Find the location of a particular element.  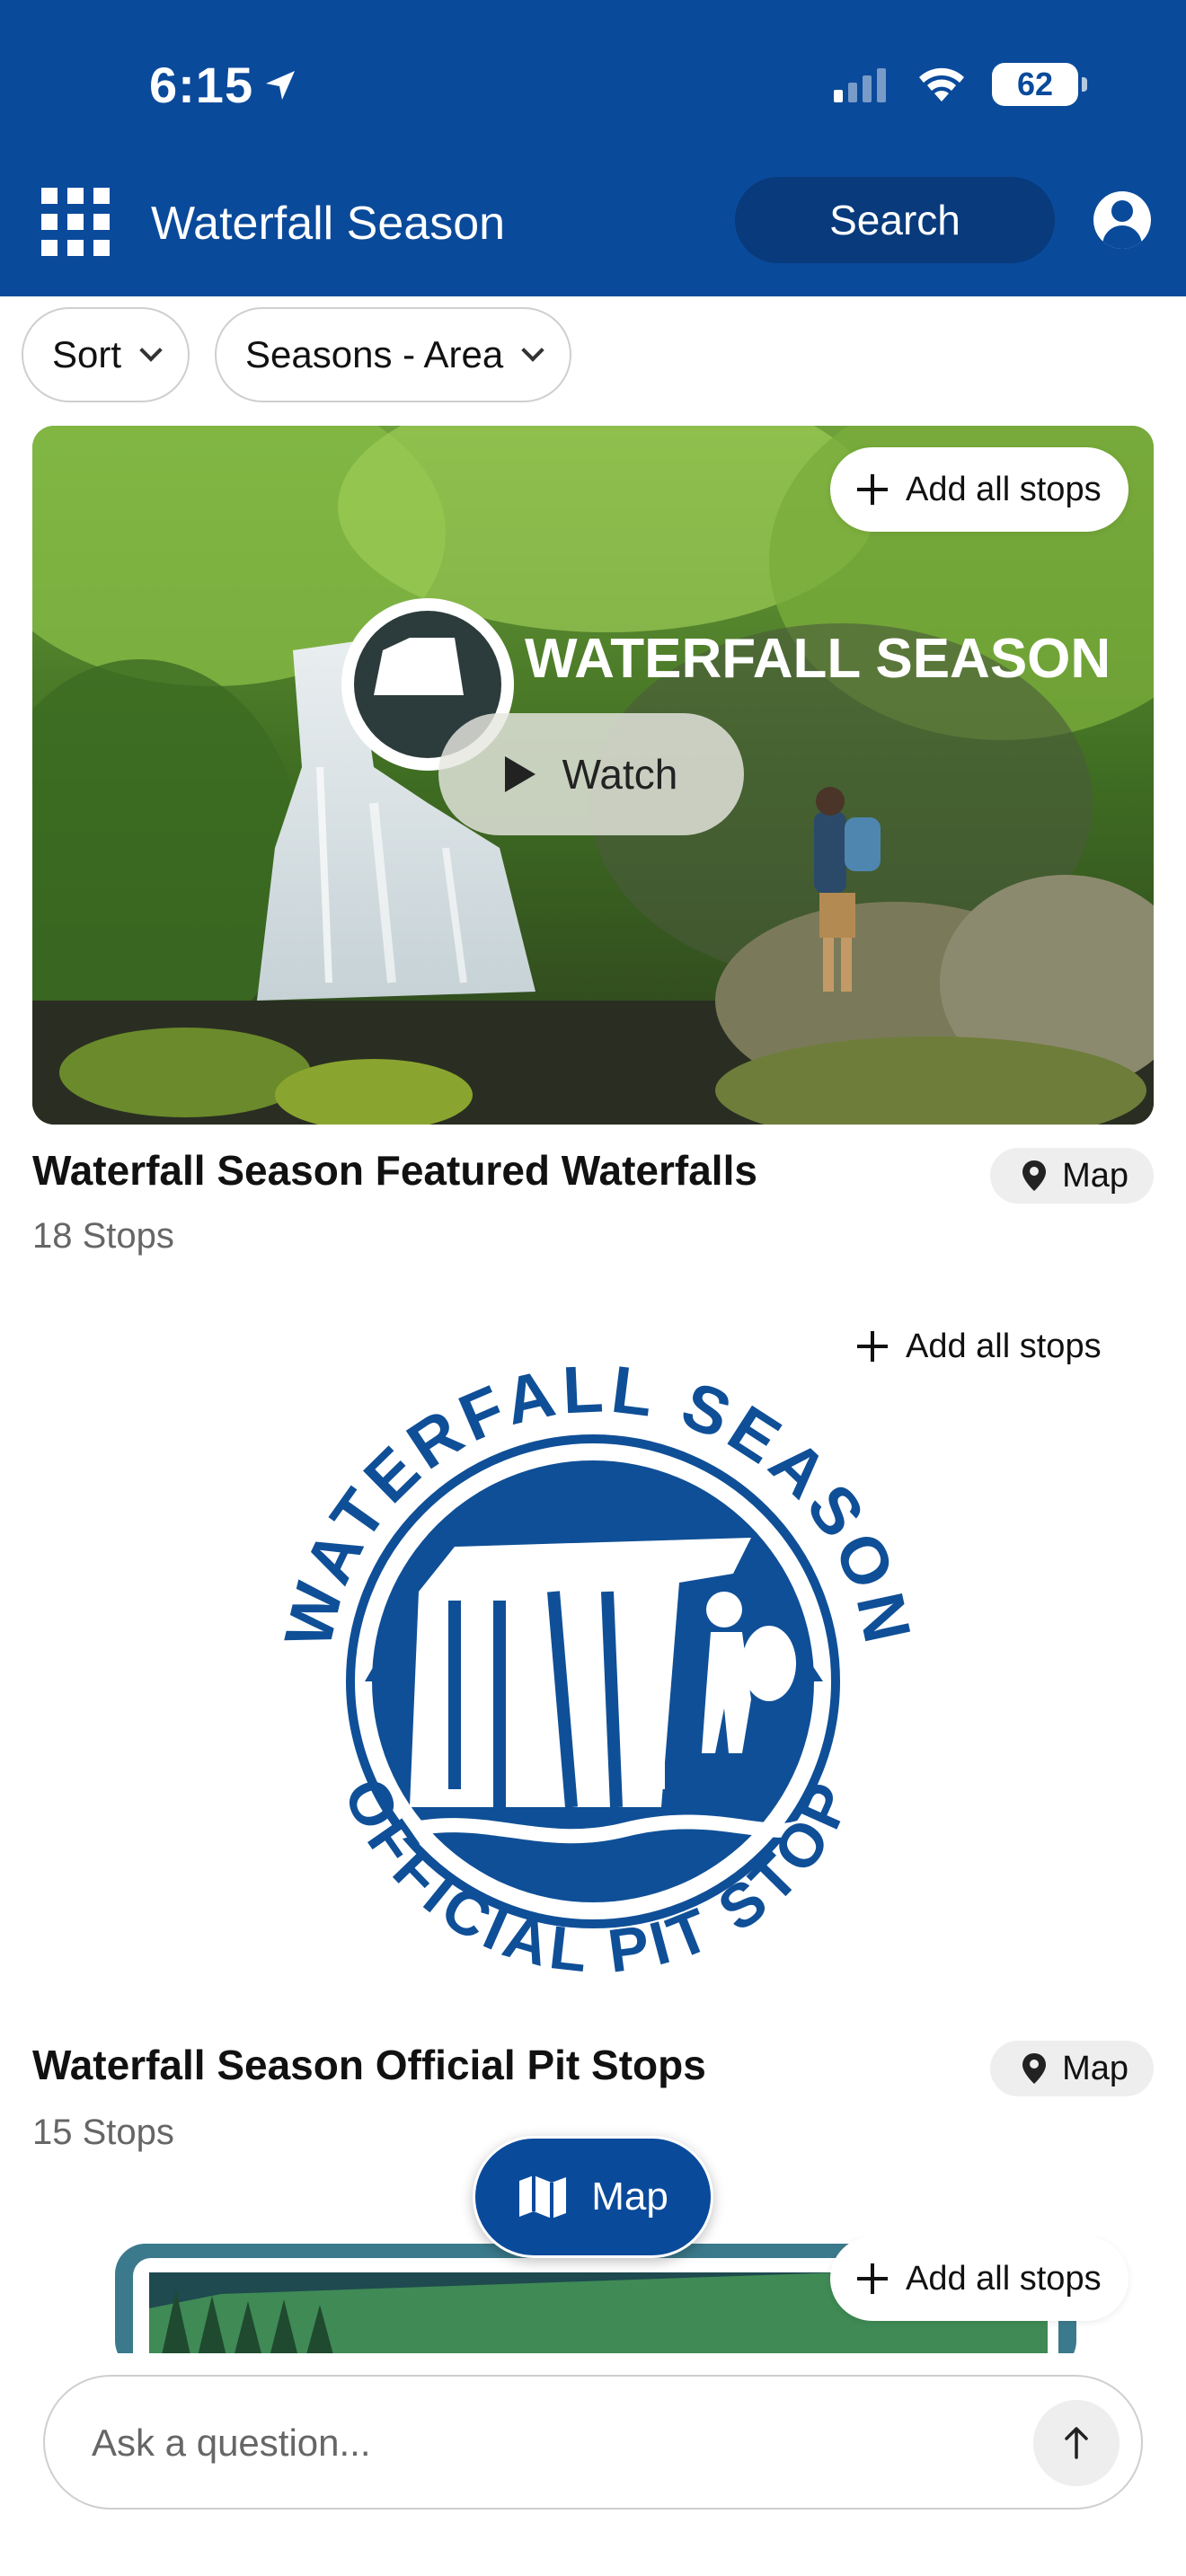

sort-dropdown: Sort is located at coordinates (106, 354).